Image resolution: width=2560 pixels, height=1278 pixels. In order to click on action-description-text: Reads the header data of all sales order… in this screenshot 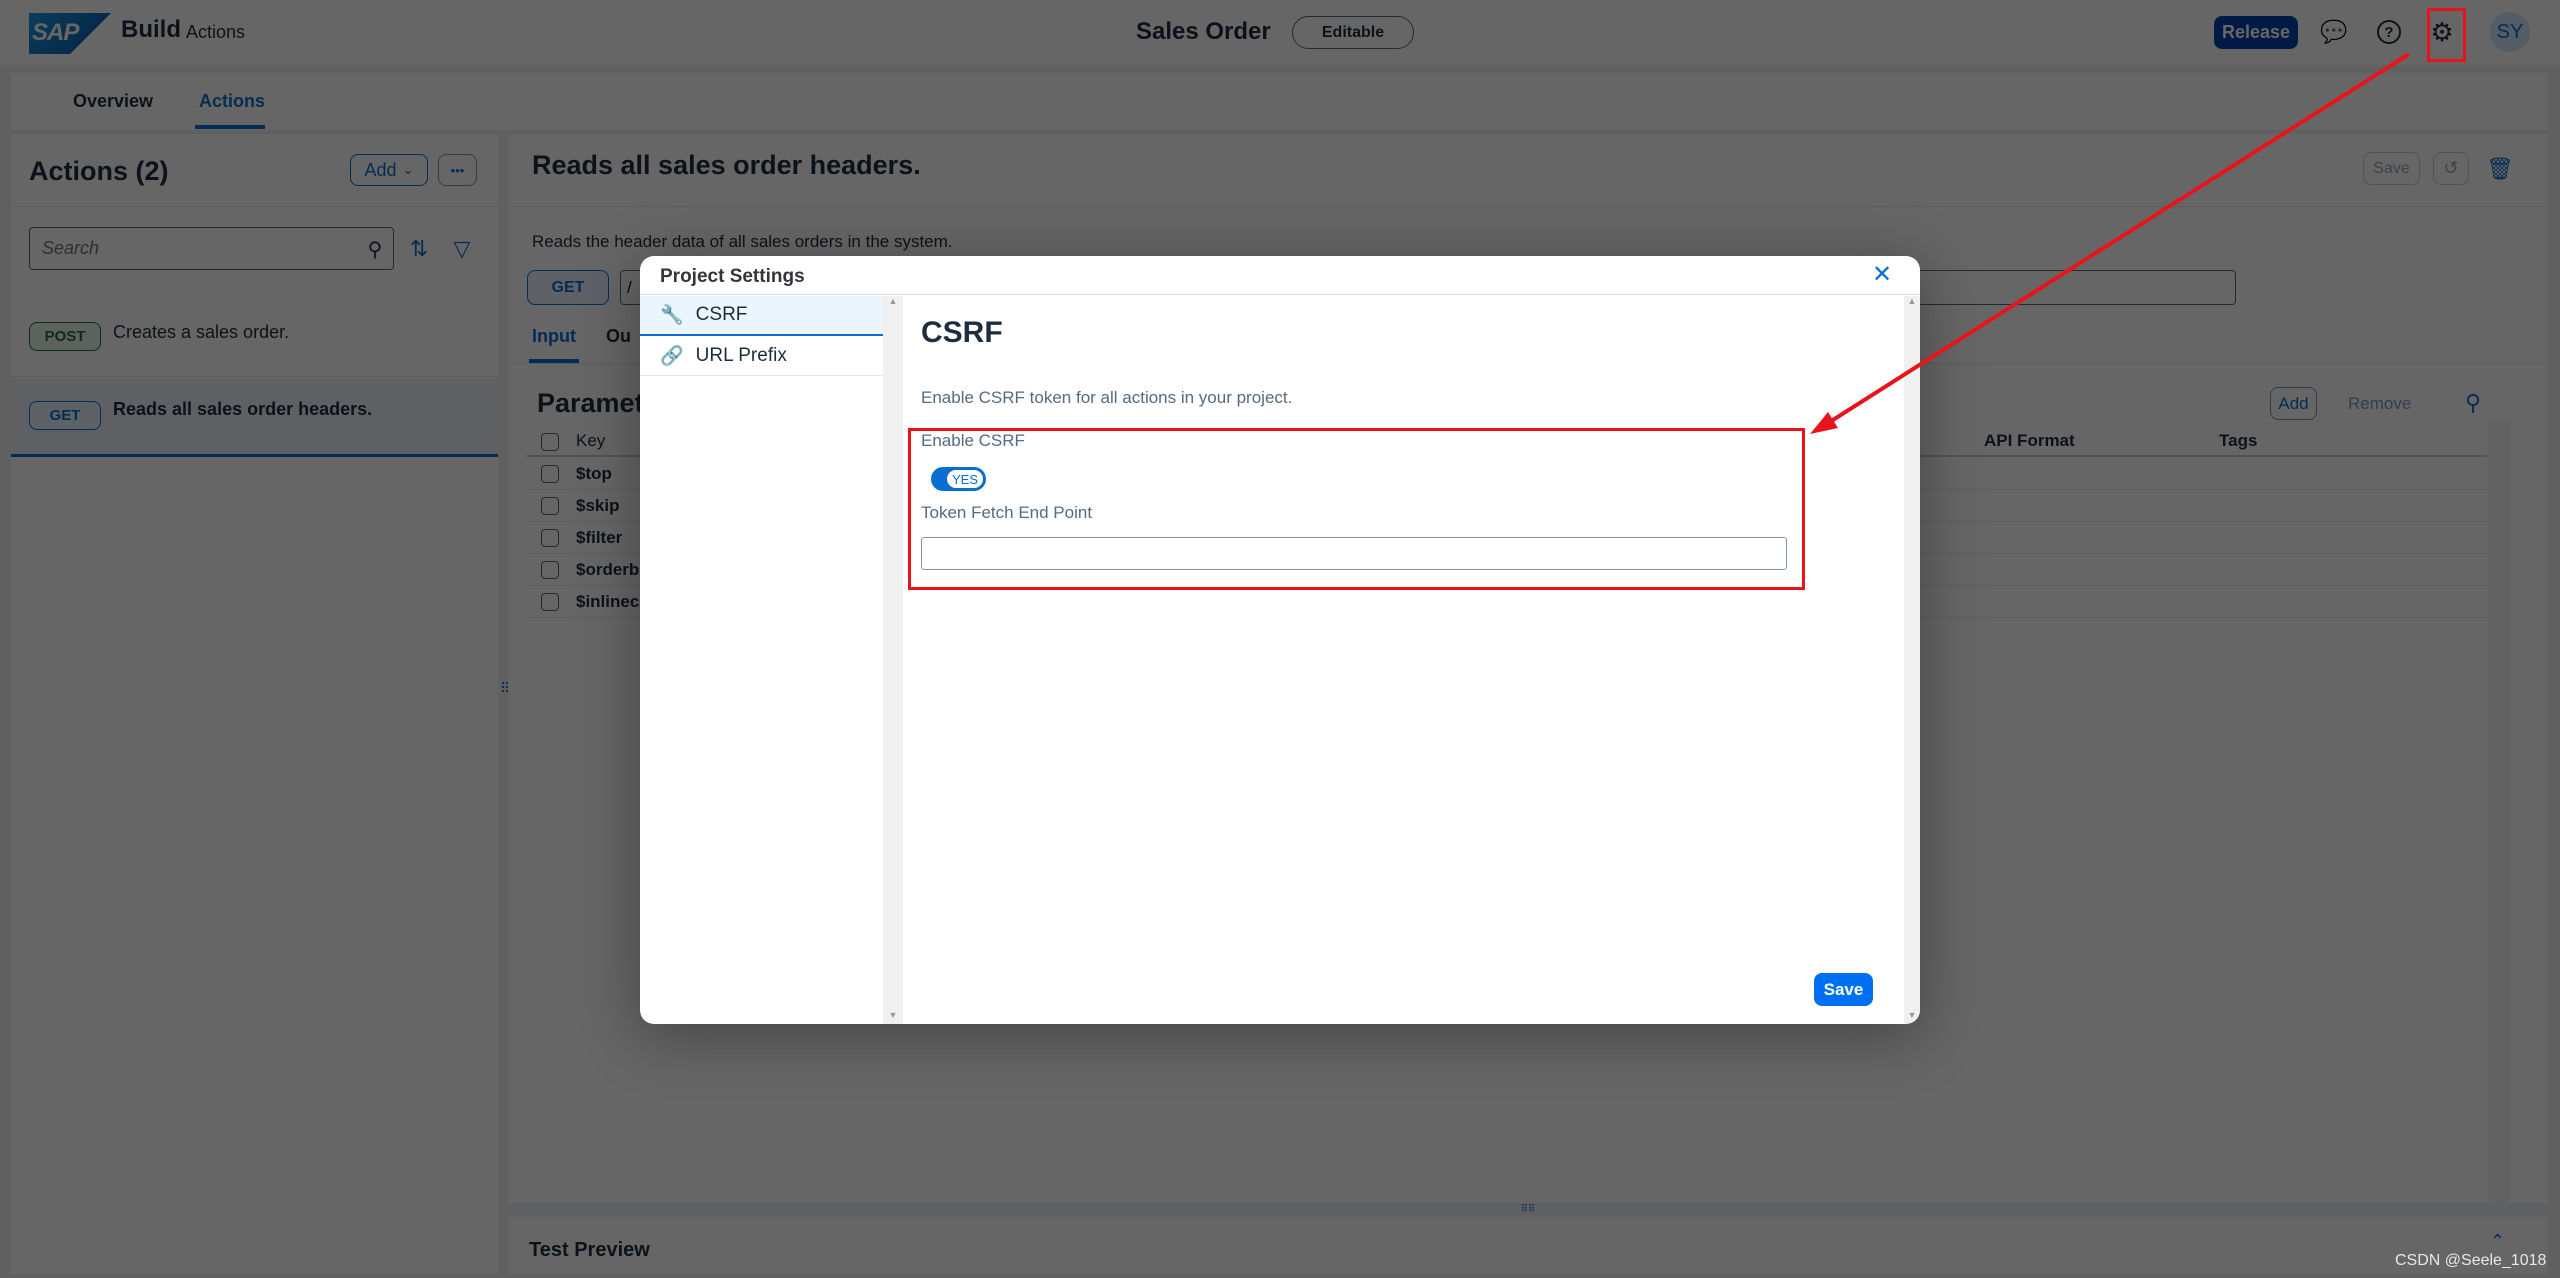, I will do `click(742, 241)`.